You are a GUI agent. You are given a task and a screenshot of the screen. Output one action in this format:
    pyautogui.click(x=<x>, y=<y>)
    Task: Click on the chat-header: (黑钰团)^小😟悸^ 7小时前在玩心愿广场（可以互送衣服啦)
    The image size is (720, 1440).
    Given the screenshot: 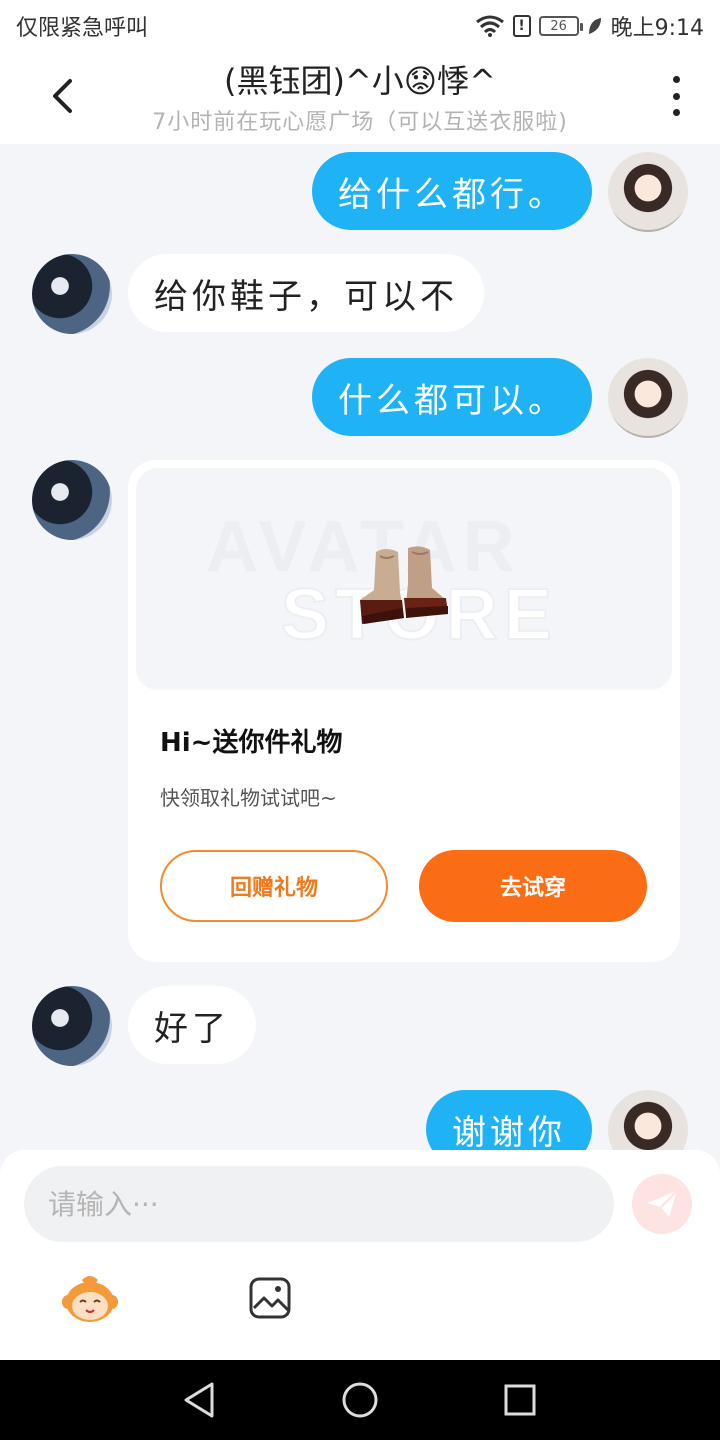 What is the action you would take?
    pyautogui.click(x=360, y=96)
    